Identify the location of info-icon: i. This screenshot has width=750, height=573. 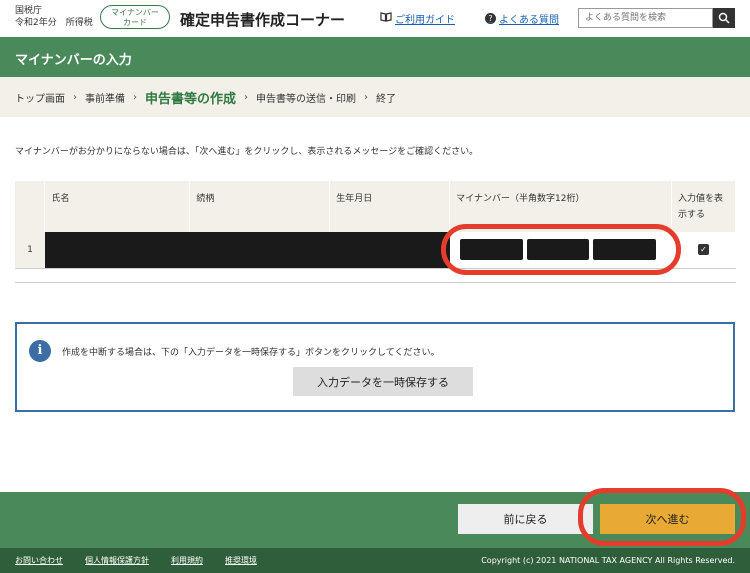
(40, 351).